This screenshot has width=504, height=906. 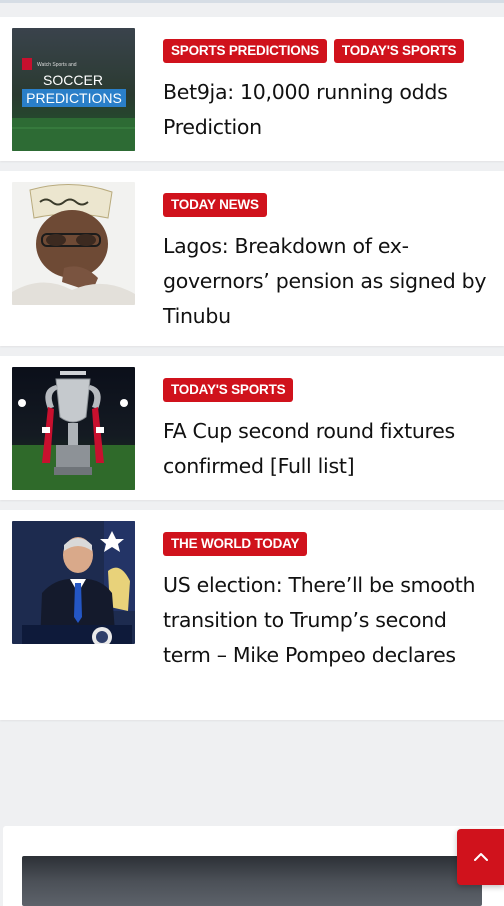 I want to click on category-list: TODAY'S SPORTS, so click(x=228, y=390).